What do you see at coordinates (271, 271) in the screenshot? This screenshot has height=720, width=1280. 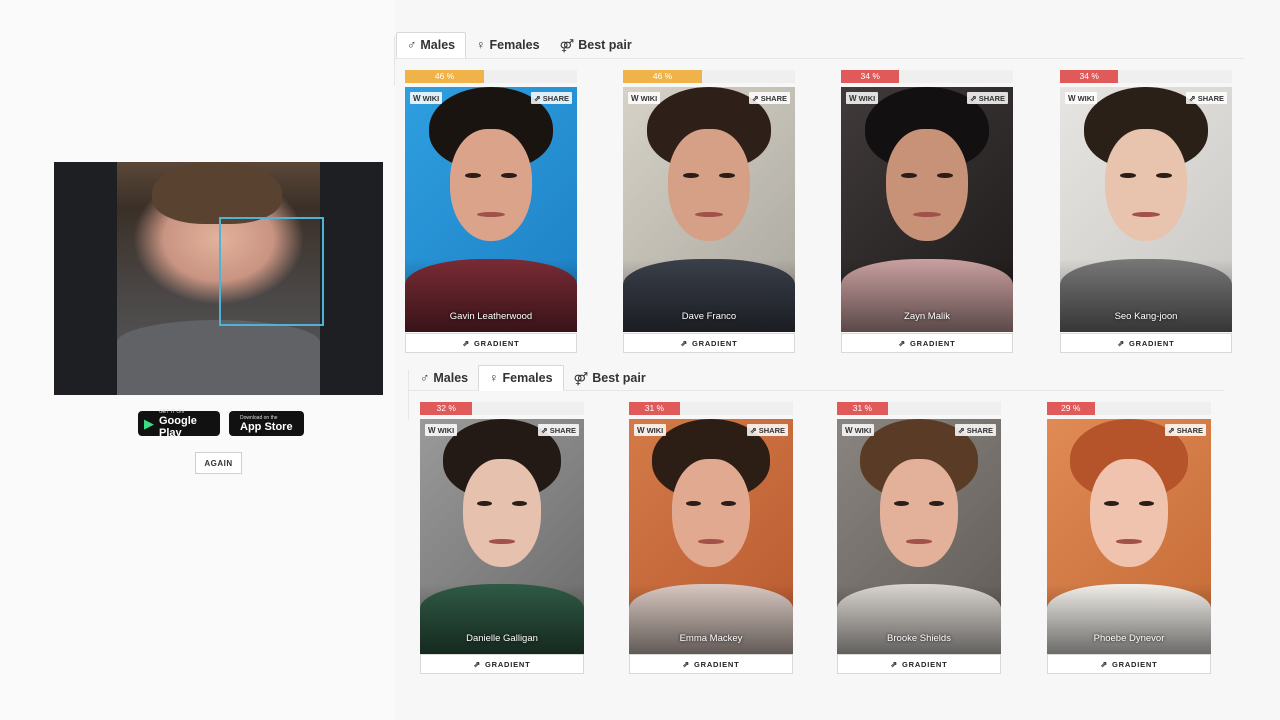 I see `face-detection-box` at bounding box center [271, 271].